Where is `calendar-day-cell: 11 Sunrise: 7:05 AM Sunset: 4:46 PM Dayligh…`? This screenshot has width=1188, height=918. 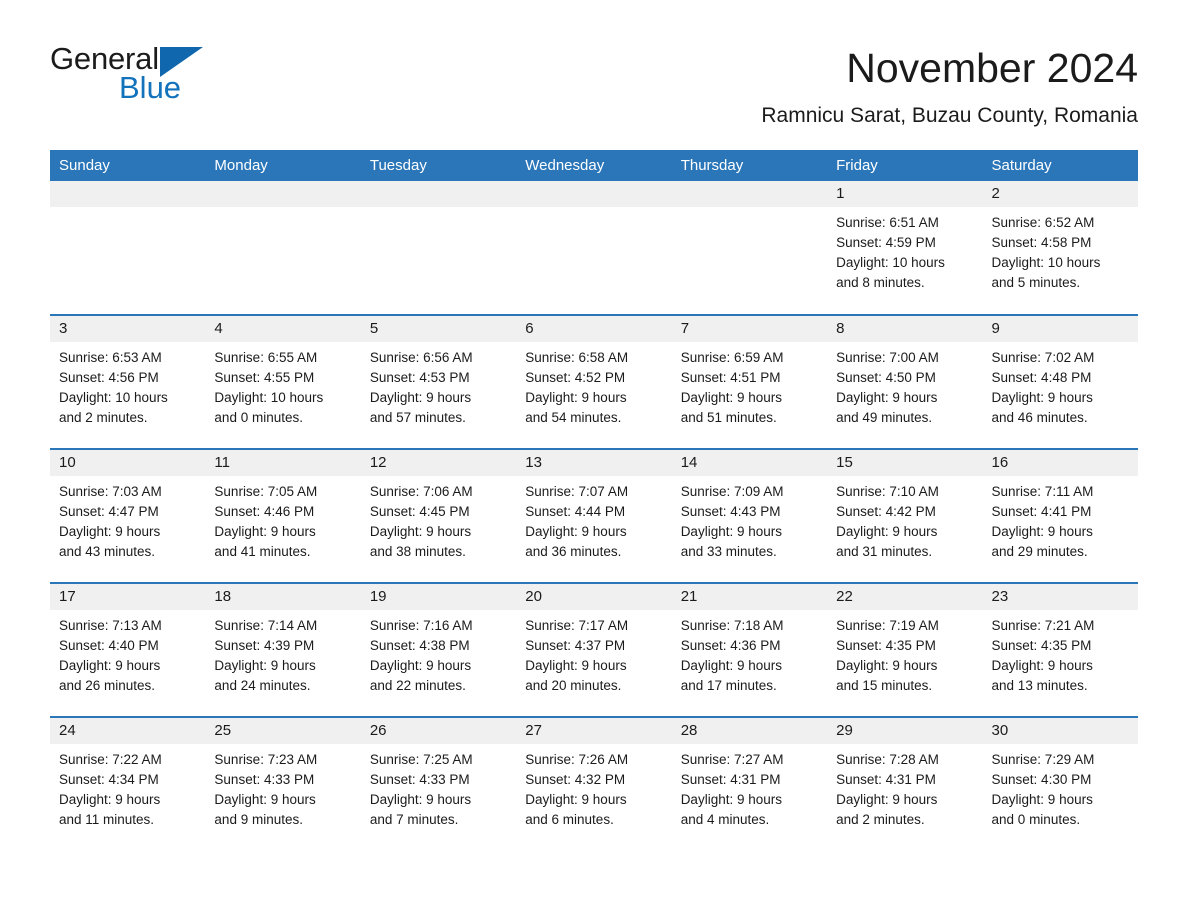 calendar-day-cell: 11 Sunrise: 7:05 AM Sunset: 4:46 PM Dayligh… is located at coordinates (283, 515).